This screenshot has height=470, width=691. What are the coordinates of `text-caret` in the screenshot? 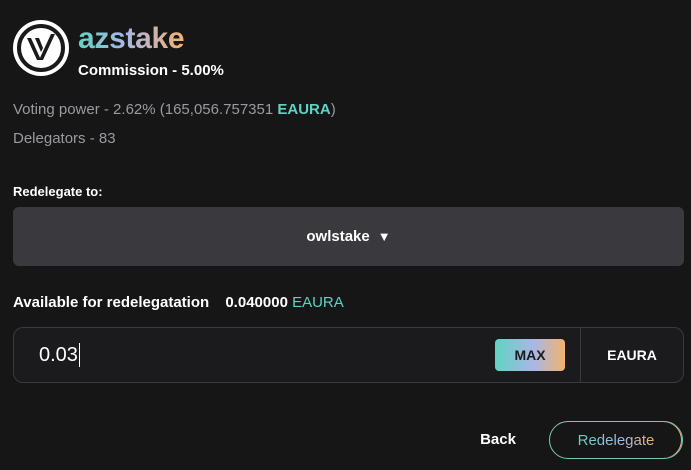 It's located at (79, 355).